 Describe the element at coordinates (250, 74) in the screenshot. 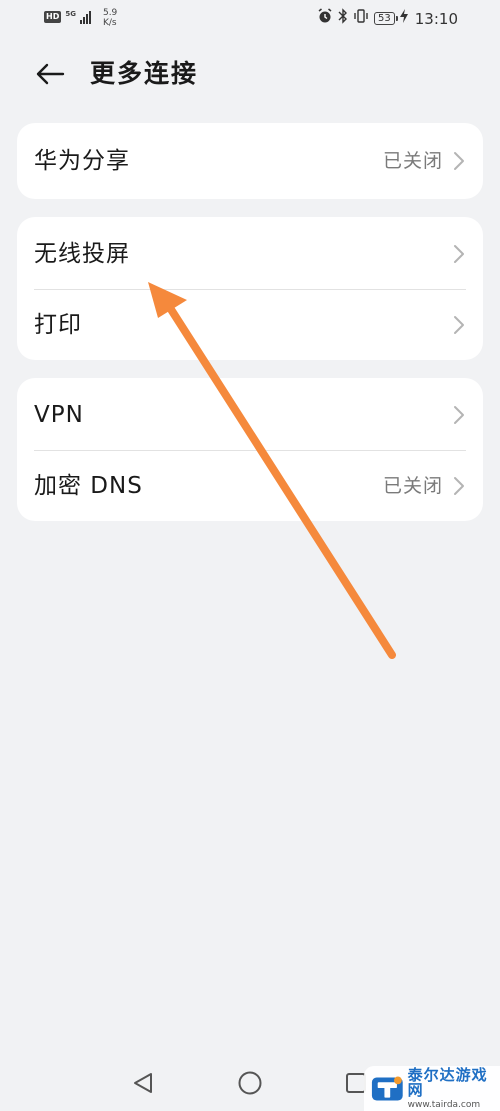

I see `header: 更多连接` at that location.